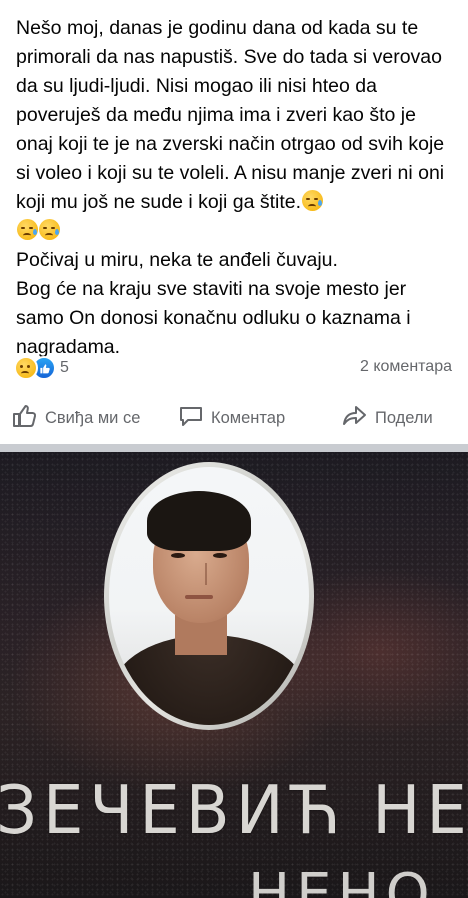  Describe the element at coordinates (248, 418) in the screenshot. I see `comment-button-label: Коментар` at that location.